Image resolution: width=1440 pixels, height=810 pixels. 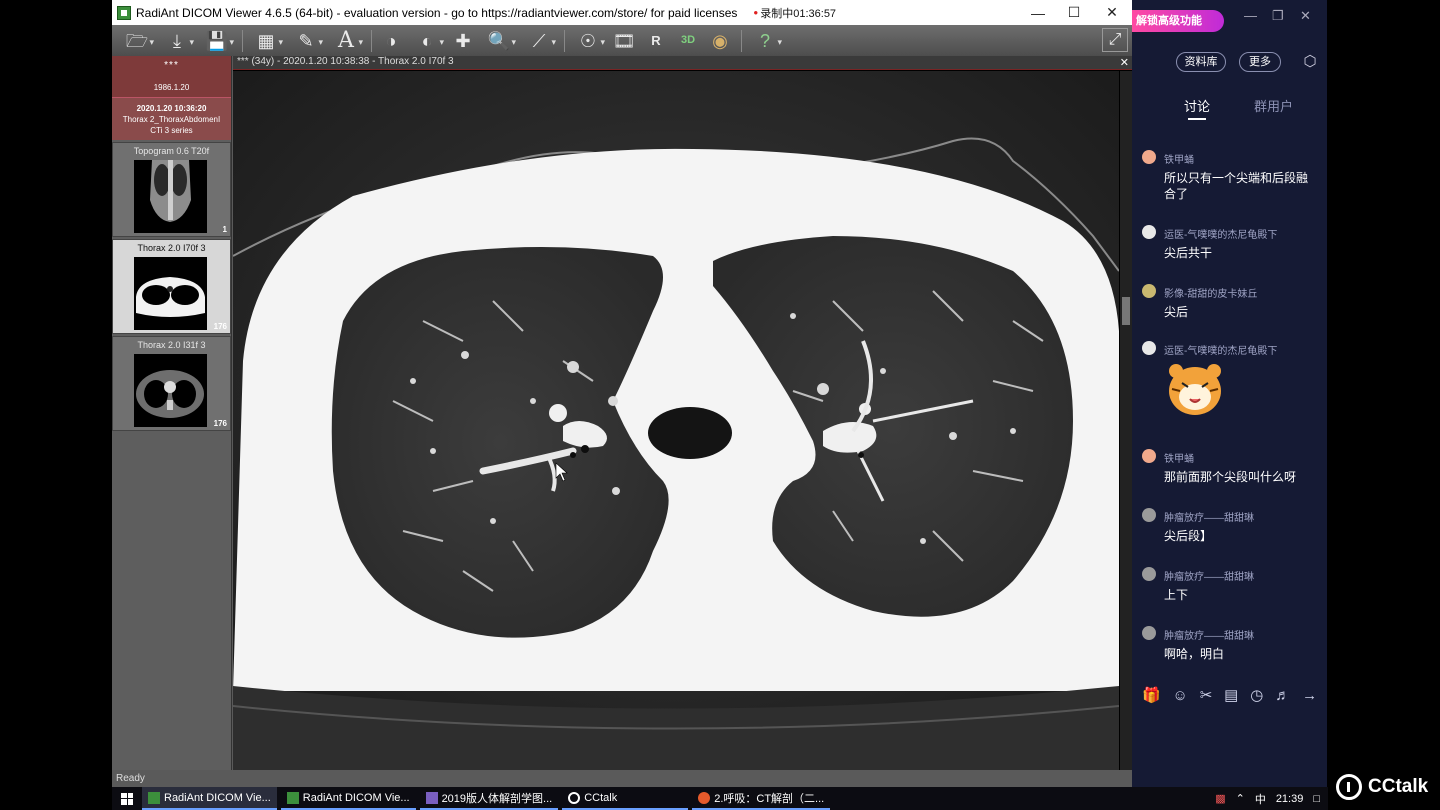 I want to click on series-thumbnail-mediastinal: Thorax 2.0 I31f 3 176, so click(x=171, y=383).